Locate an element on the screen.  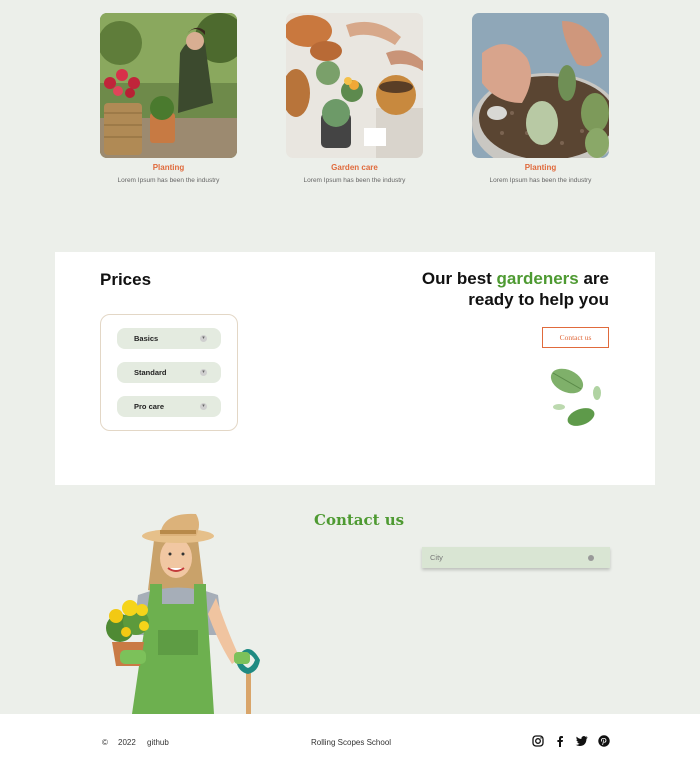
pinterest-icon is located at coordinates (603, 740).